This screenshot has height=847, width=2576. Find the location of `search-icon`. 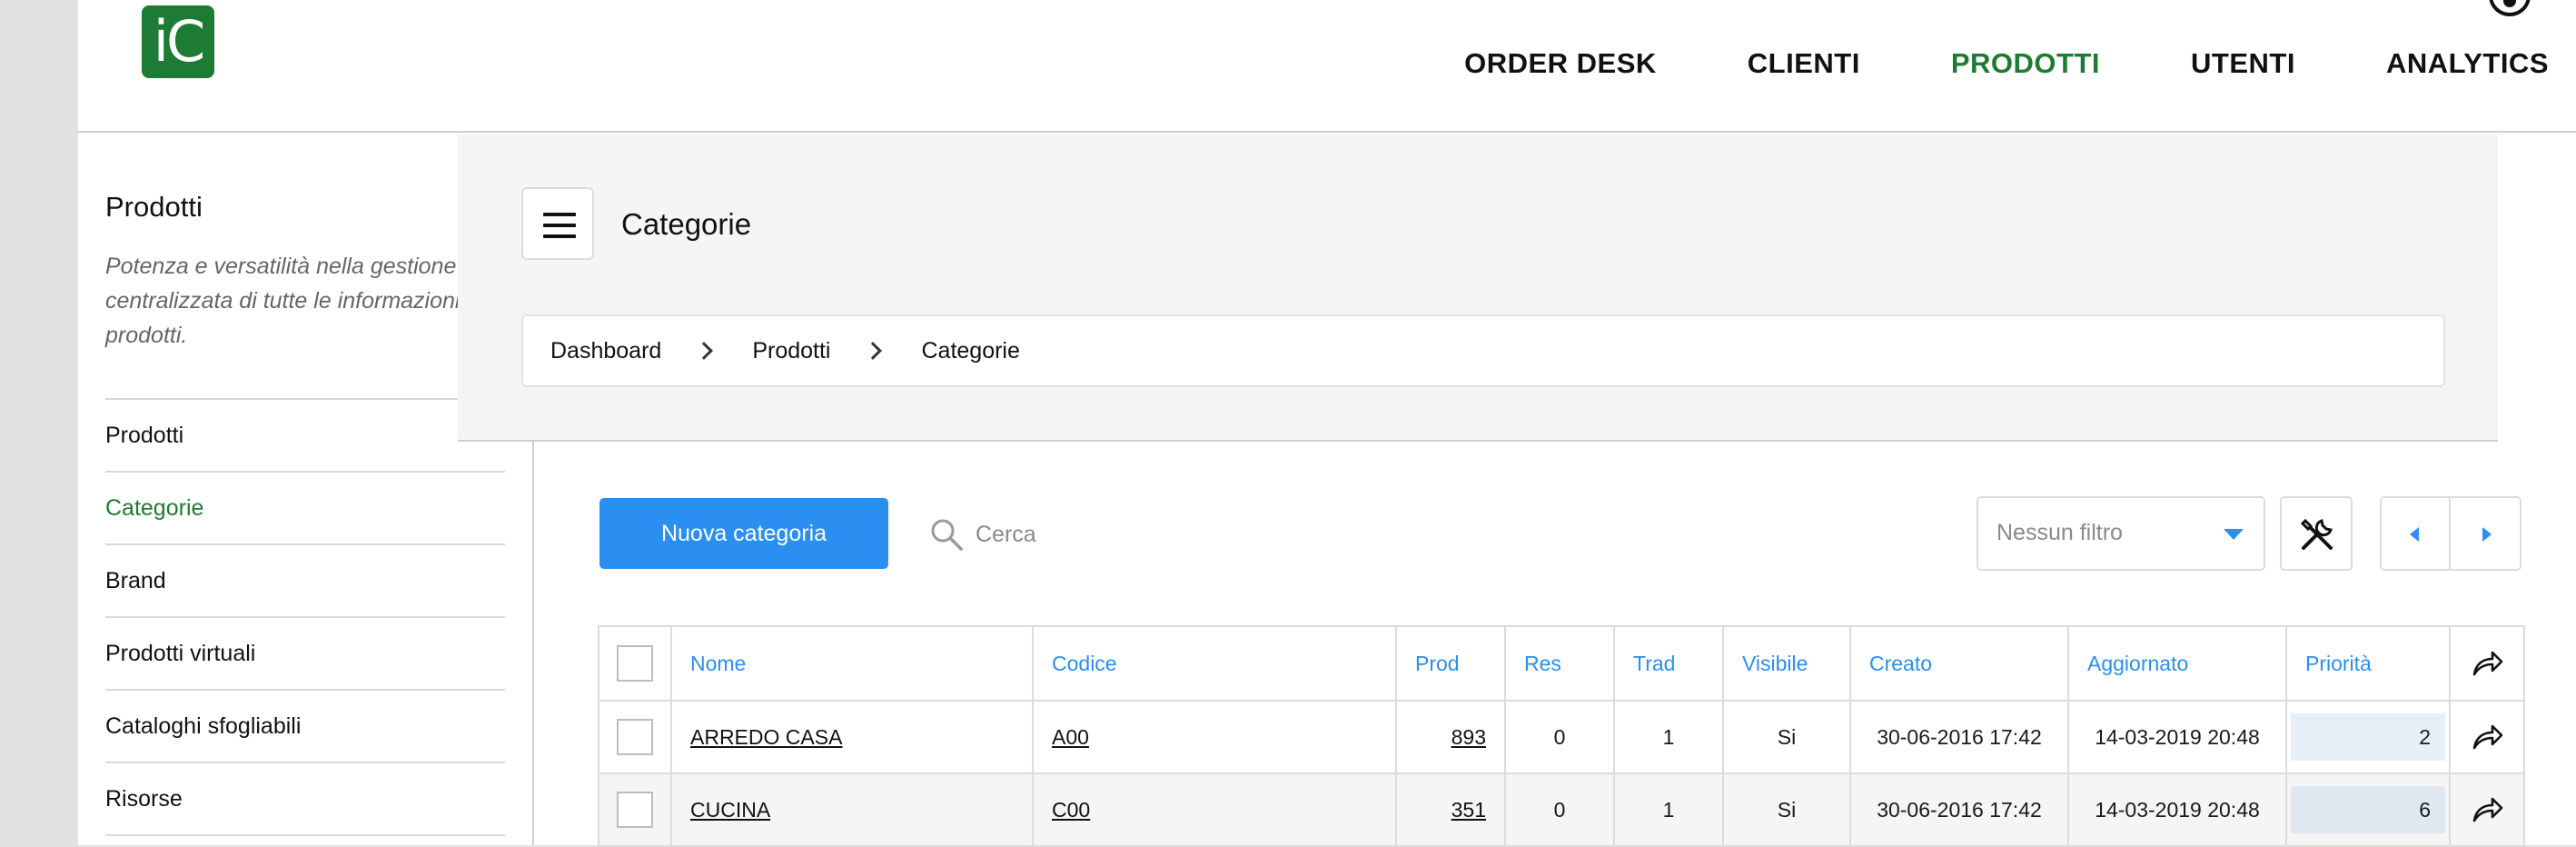

search-icon is located at coordinates (947, 535).